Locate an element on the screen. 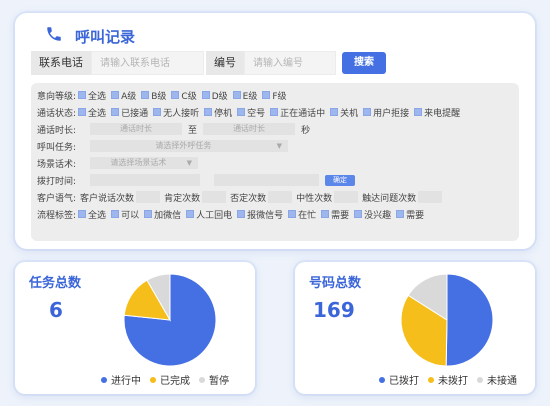  checkbox-call_status-5: 正在通话中 is located at coordinates (297, 112).